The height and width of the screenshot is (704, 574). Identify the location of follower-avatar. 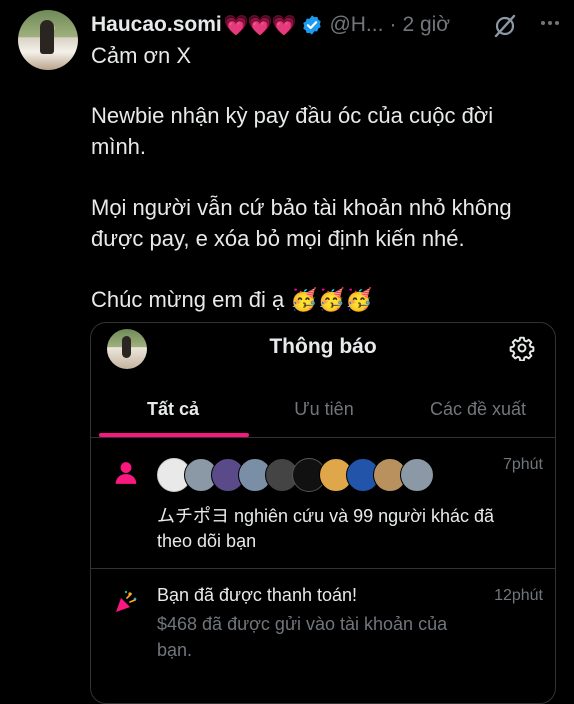
(417, 475).